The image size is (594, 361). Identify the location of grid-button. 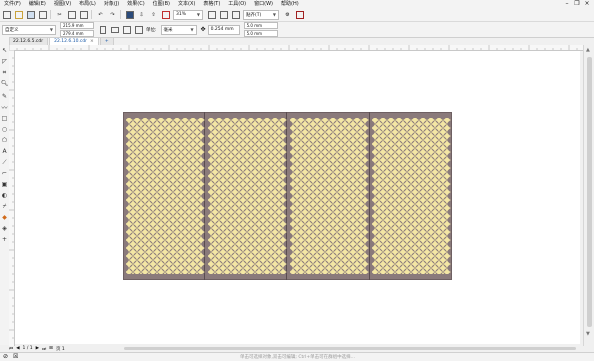
(235, 14).